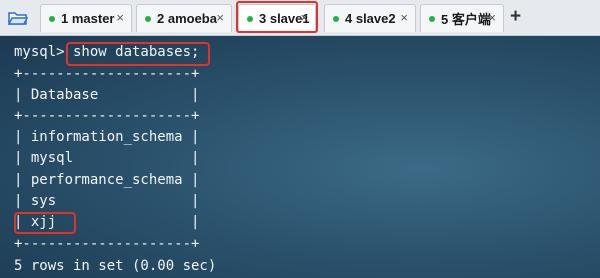  I want to click on tab-2-amoeba: 2 amoeba ×, so click(184, 18).